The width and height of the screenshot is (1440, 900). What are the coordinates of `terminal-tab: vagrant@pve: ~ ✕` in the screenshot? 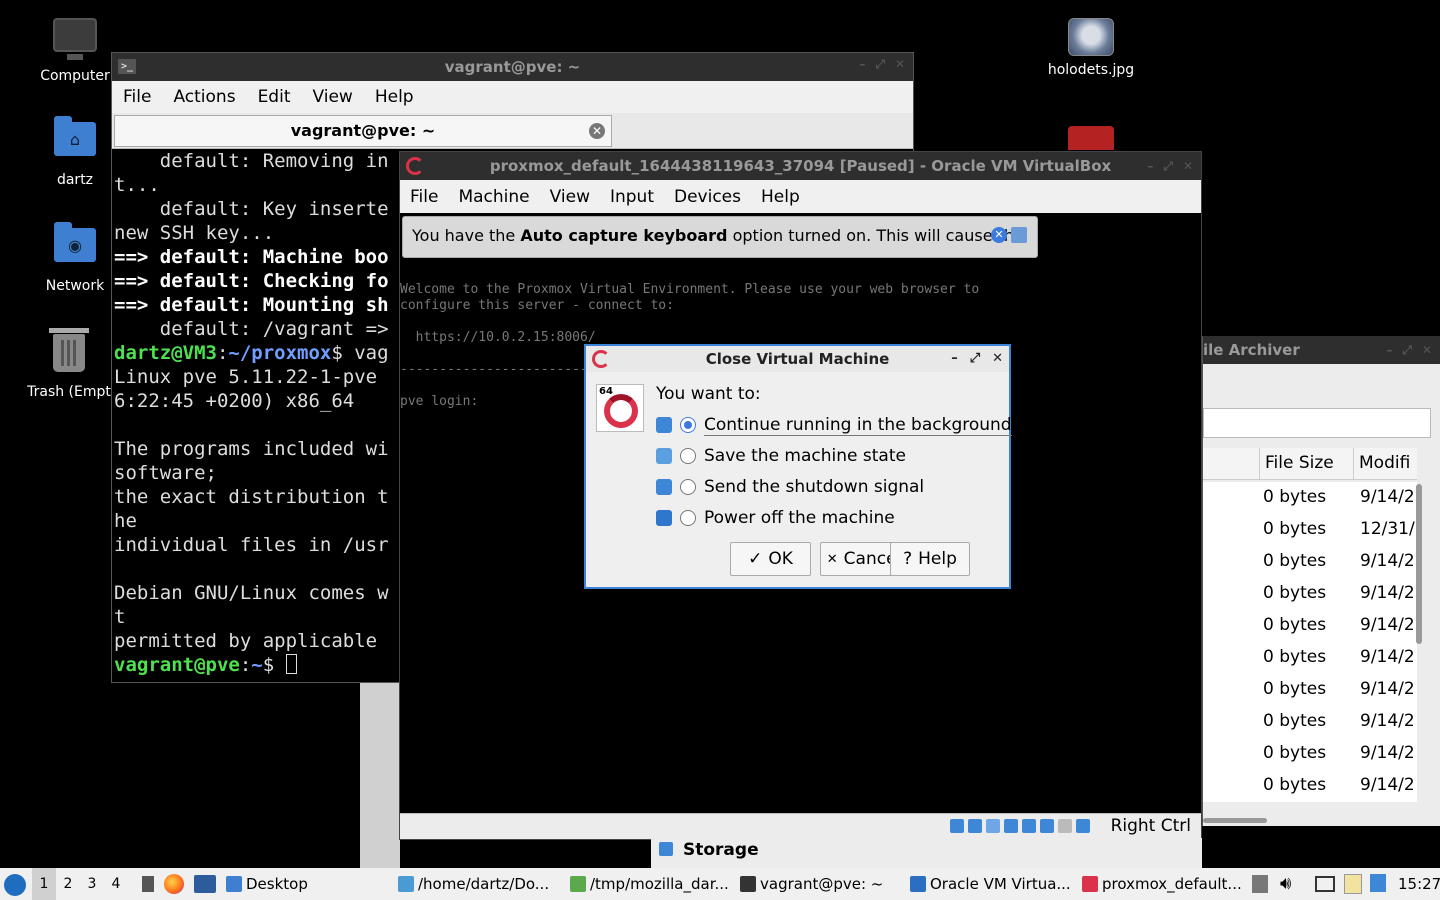 It's located at (363, 131).